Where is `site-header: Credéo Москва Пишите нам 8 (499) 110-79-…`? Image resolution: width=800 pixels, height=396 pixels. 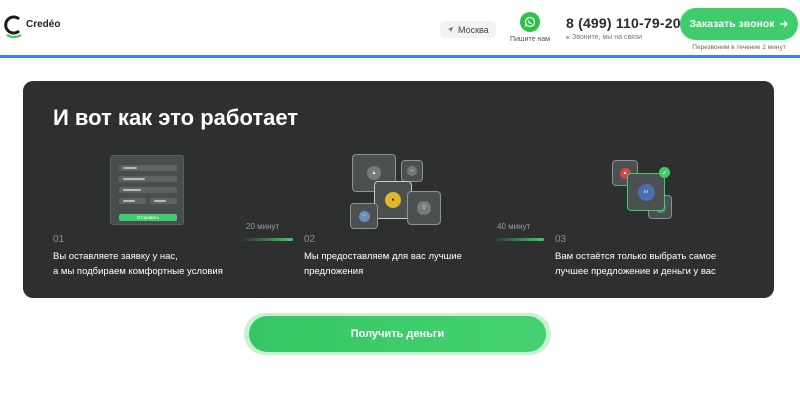 site-header: Credéo Москва Пишите нам 8 (499) 110-79-… is located at coordinates (400, 29).